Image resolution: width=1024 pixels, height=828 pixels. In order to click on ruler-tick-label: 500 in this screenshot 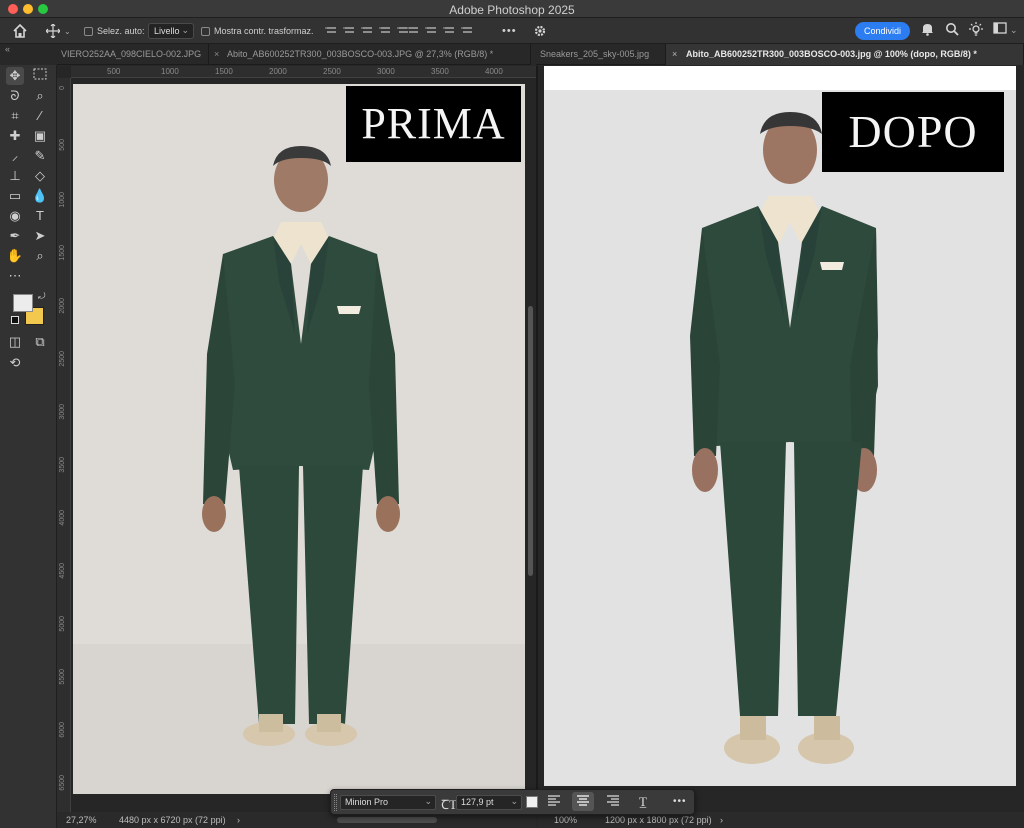, I will do `click(62, 145)`.